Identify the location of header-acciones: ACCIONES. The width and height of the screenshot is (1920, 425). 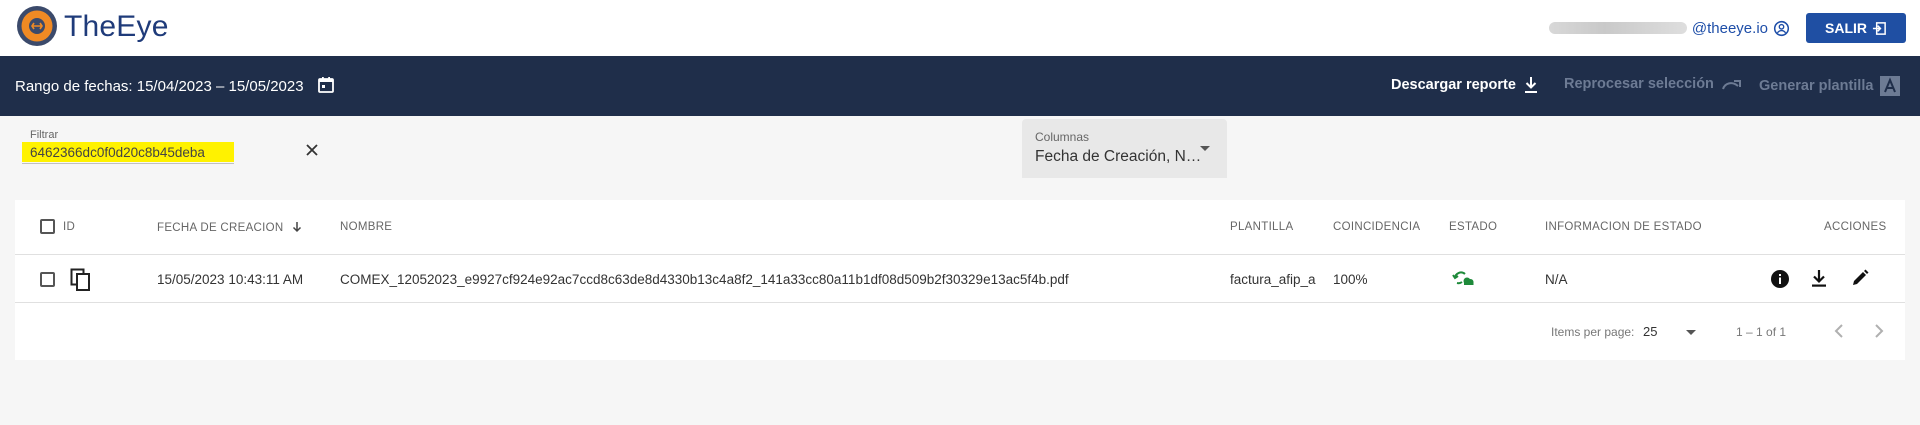
(1855, 227).